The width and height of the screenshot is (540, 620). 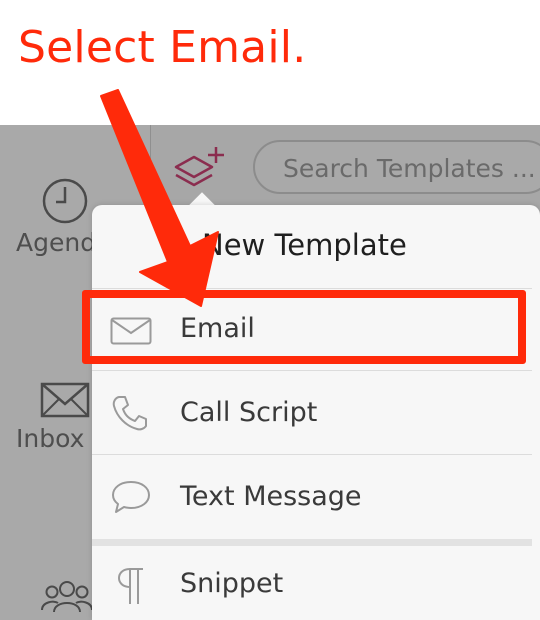 What do you see at coordinates (162, 47) in the screenshot?
I see `instruction-text: Select Email.` at bounding box center [162, 47].